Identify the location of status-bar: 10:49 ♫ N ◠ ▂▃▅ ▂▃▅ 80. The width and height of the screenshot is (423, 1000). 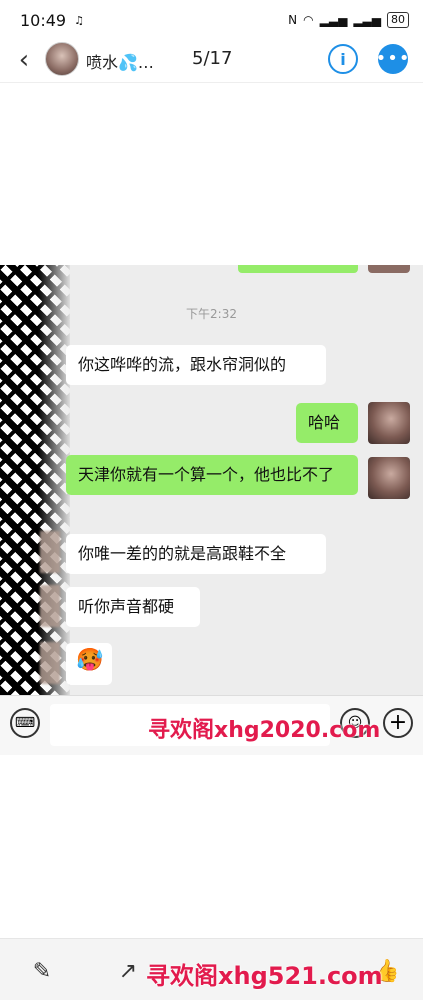
(211, 20).